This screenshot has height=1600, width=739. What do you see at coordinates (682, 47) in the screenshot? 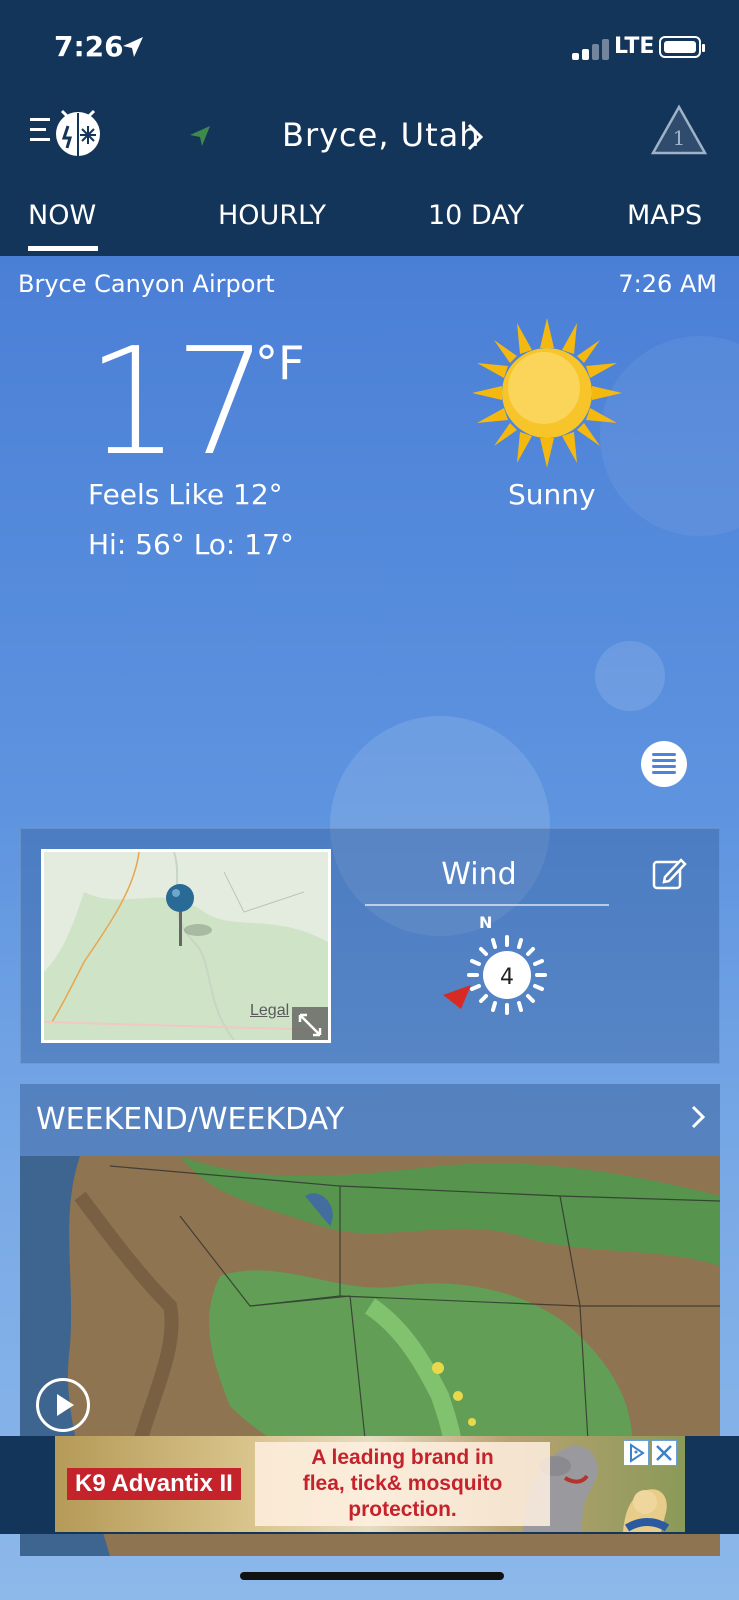
I see `battery-icon` at bounding box center [682, 47].